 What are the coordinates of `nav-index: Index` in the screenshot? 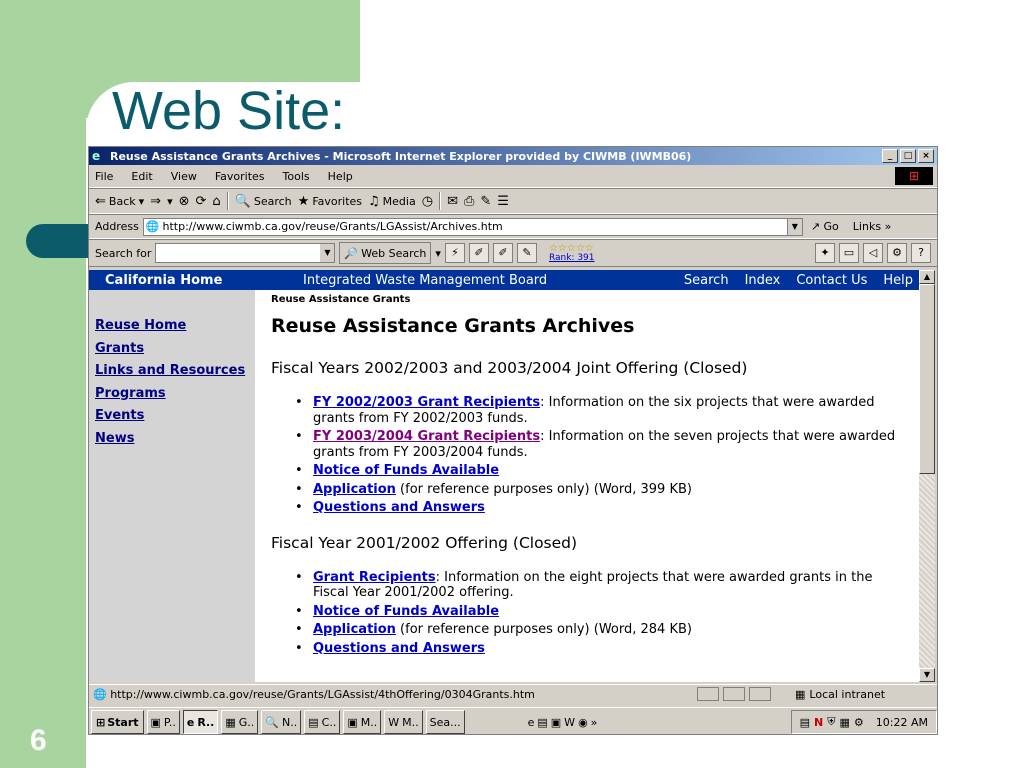 It's located at (763, 280).